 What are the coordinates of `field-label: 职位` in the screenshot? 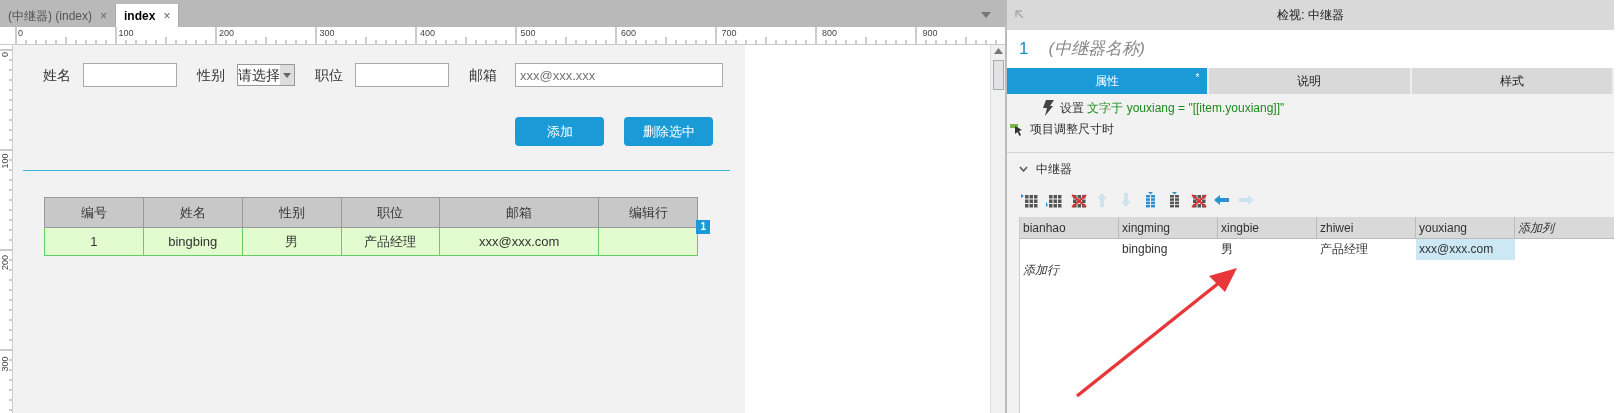 It's located at (329, 75).